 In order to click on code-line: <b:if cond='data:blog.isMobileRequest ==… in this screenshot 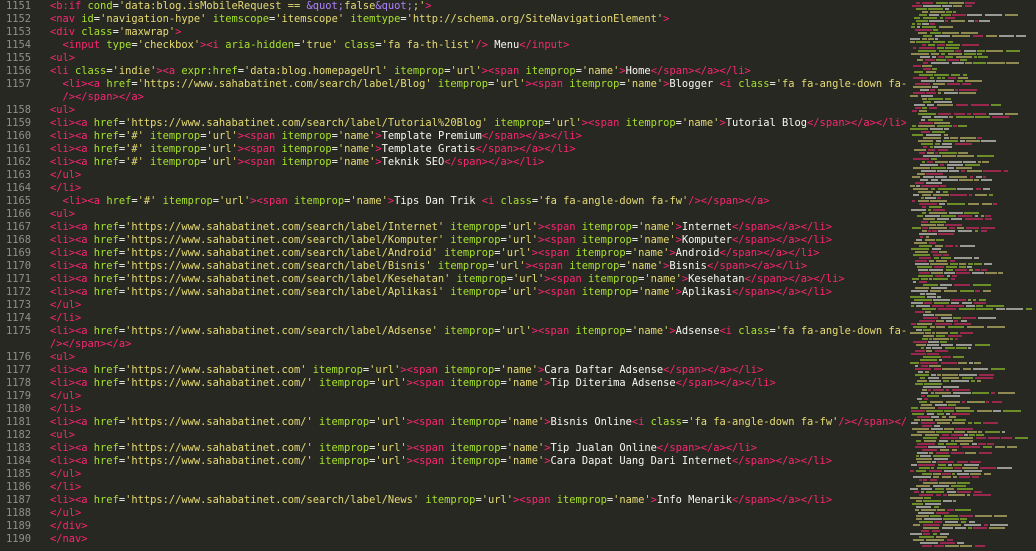, I will do `click(478, 6)`.